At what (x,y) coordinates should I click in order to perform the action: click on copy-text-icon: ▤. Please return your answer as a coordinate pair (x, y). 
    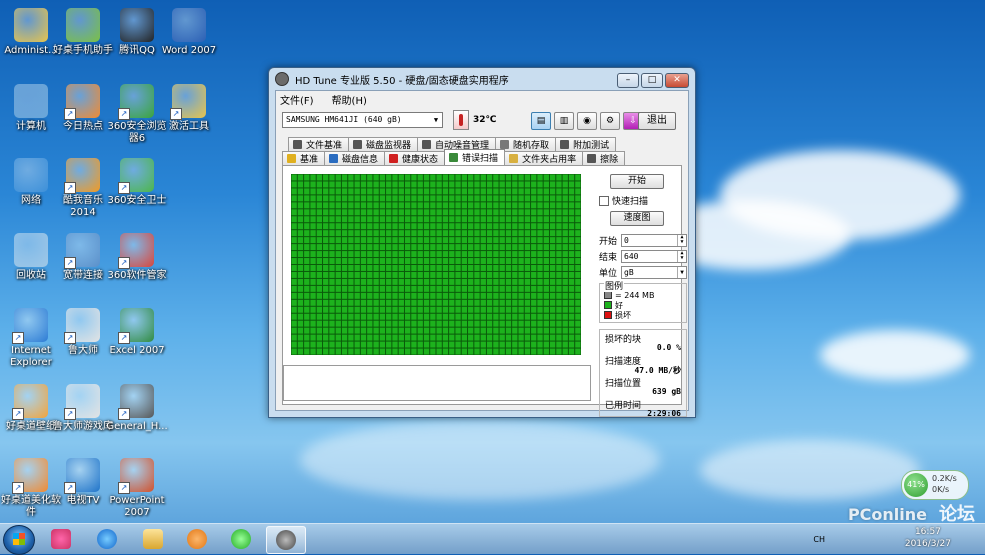
    Looking at the image, I should click on (541, 121).